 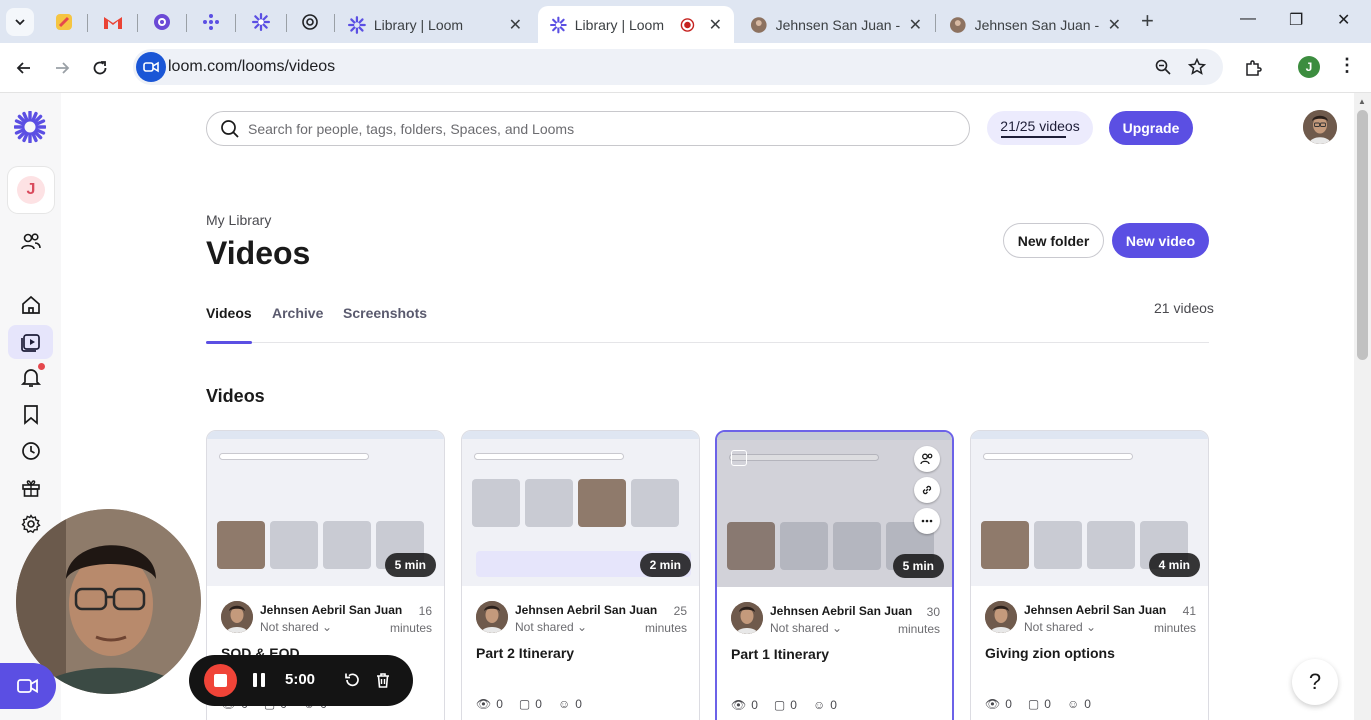 I want to click on loom-logo, so click(x=30, y=127).